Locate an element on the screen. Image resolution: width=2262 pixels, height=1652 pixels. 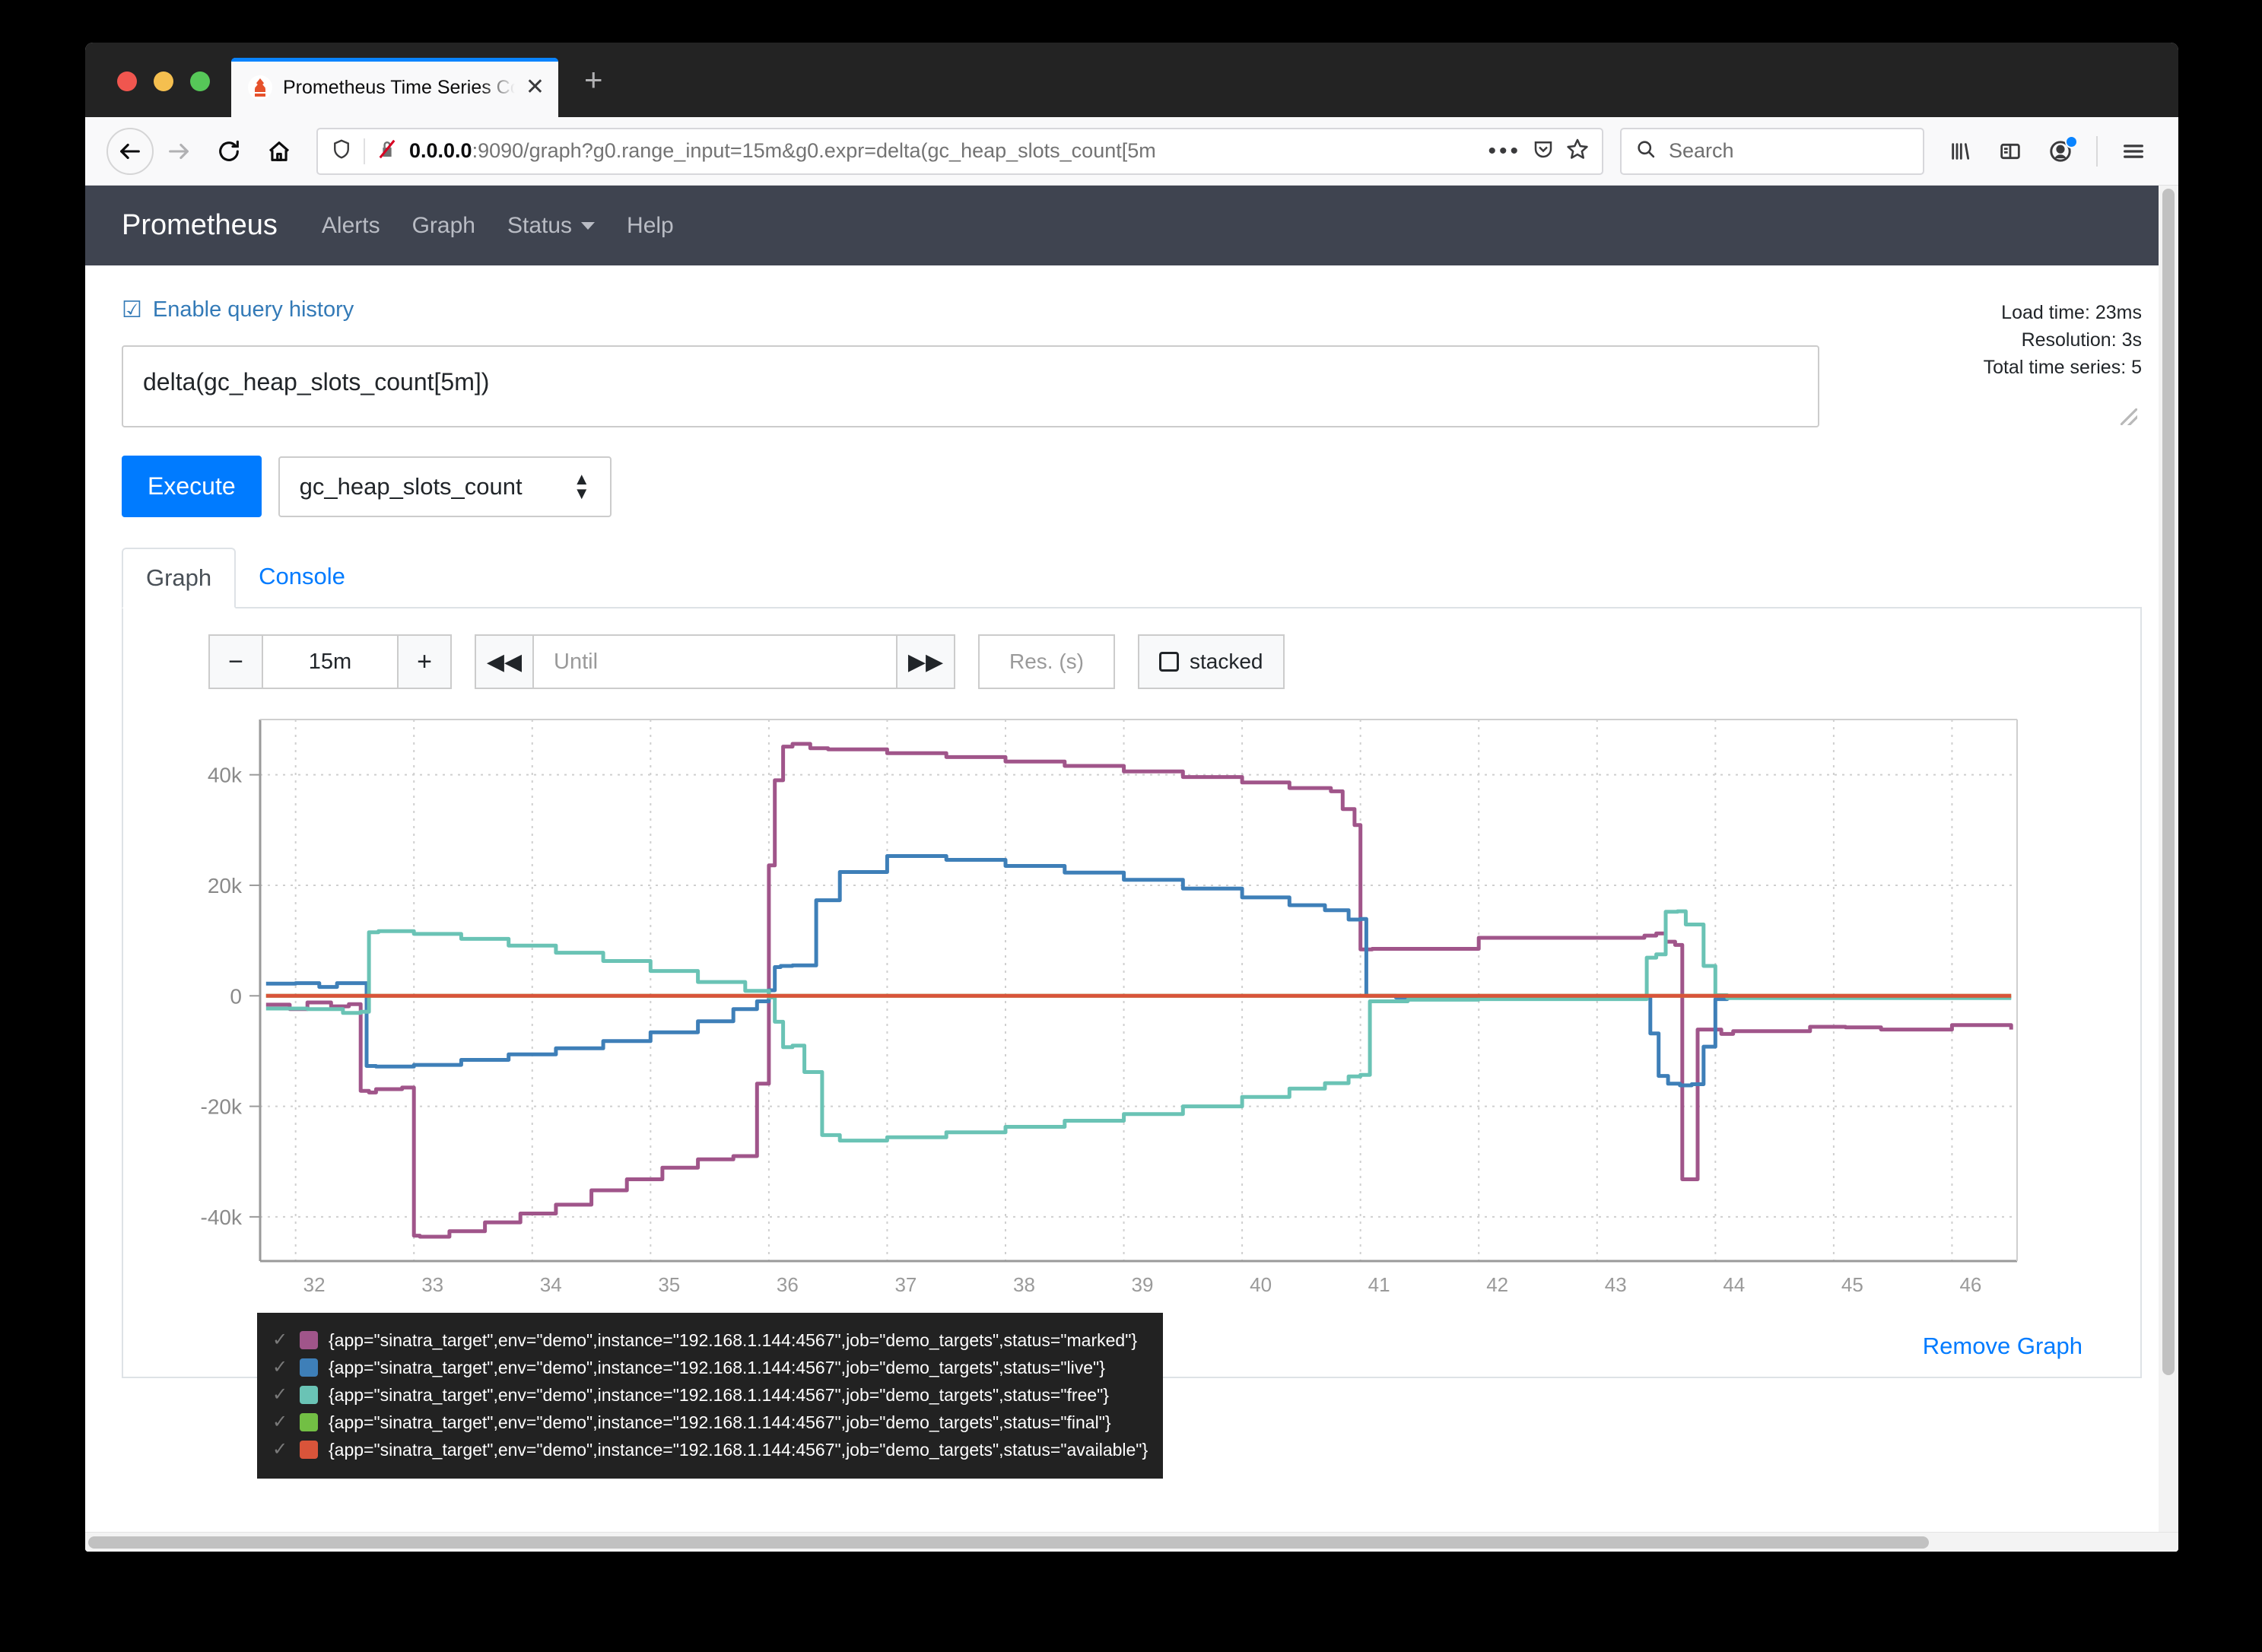
y-axis-tick-label: 0 is located at coordinates (236, 996).